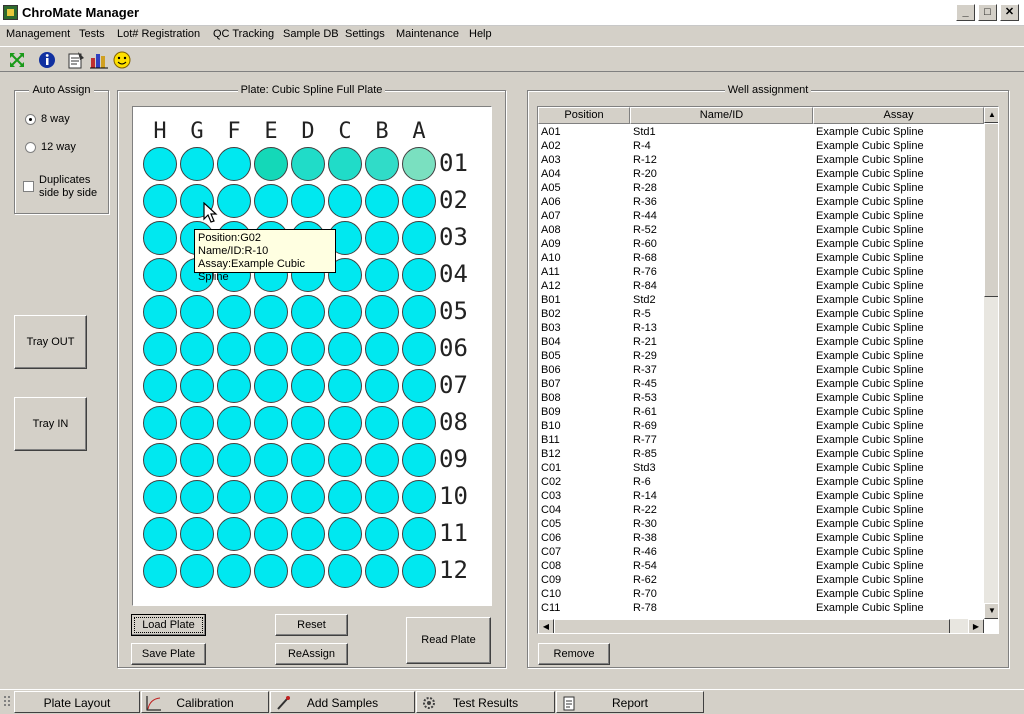  Describe the element at coordinates (480, 34) in the screenshot. I see `menu-help: Help` at that location.